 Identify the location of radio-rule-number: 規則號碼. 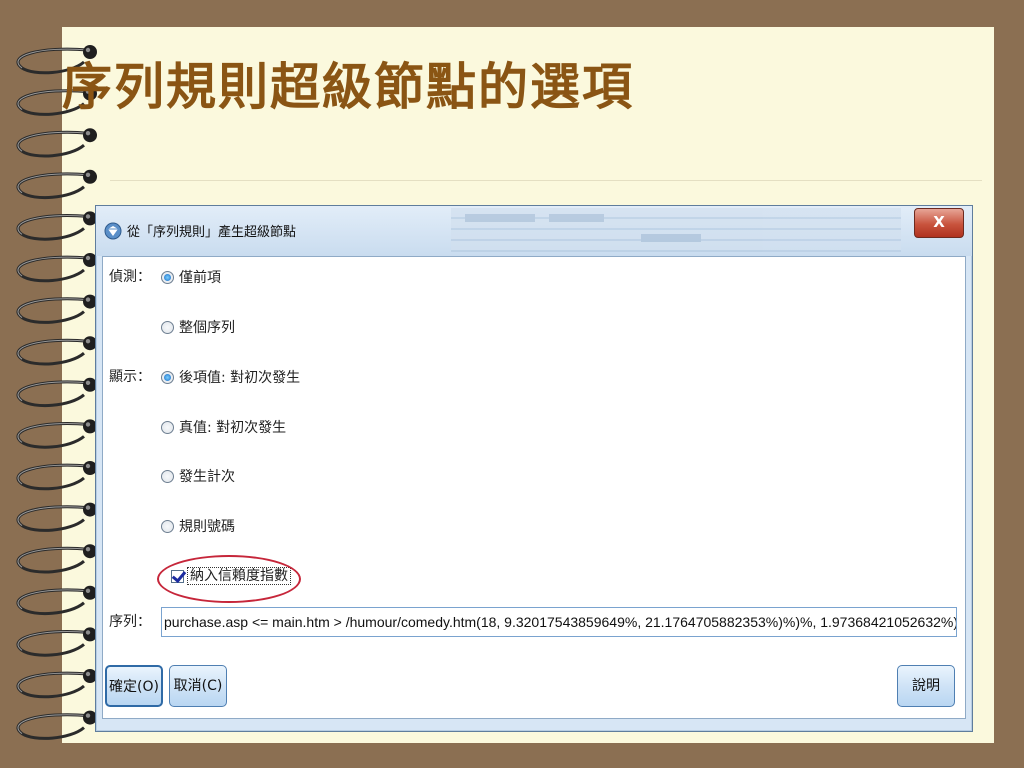
(198, 526).